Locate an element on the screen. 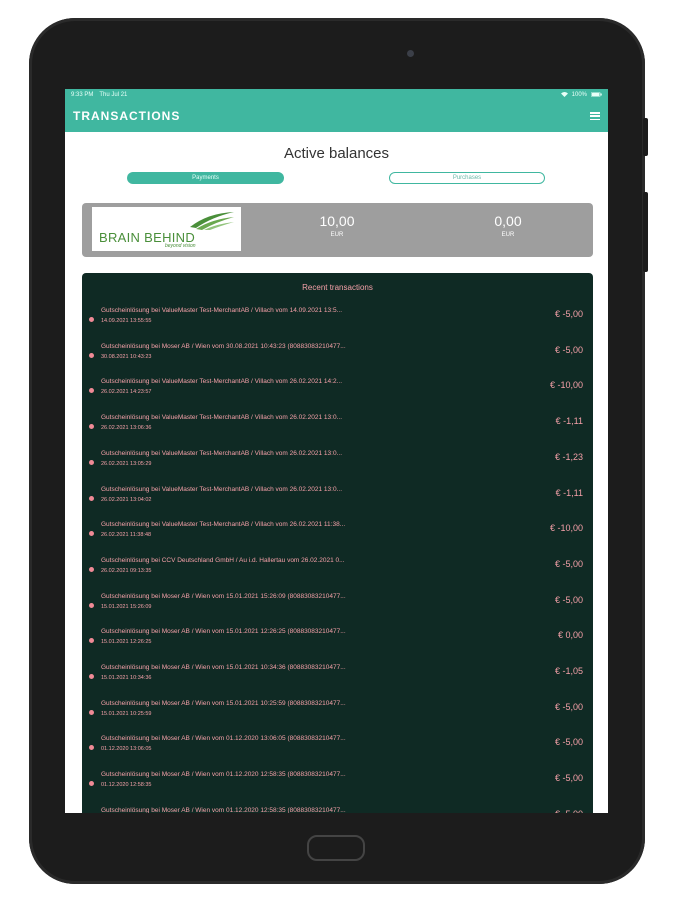 This screenshot has height=900, width=675. balance-primary: 10,00 EUR is located at coordinates (337, 225).